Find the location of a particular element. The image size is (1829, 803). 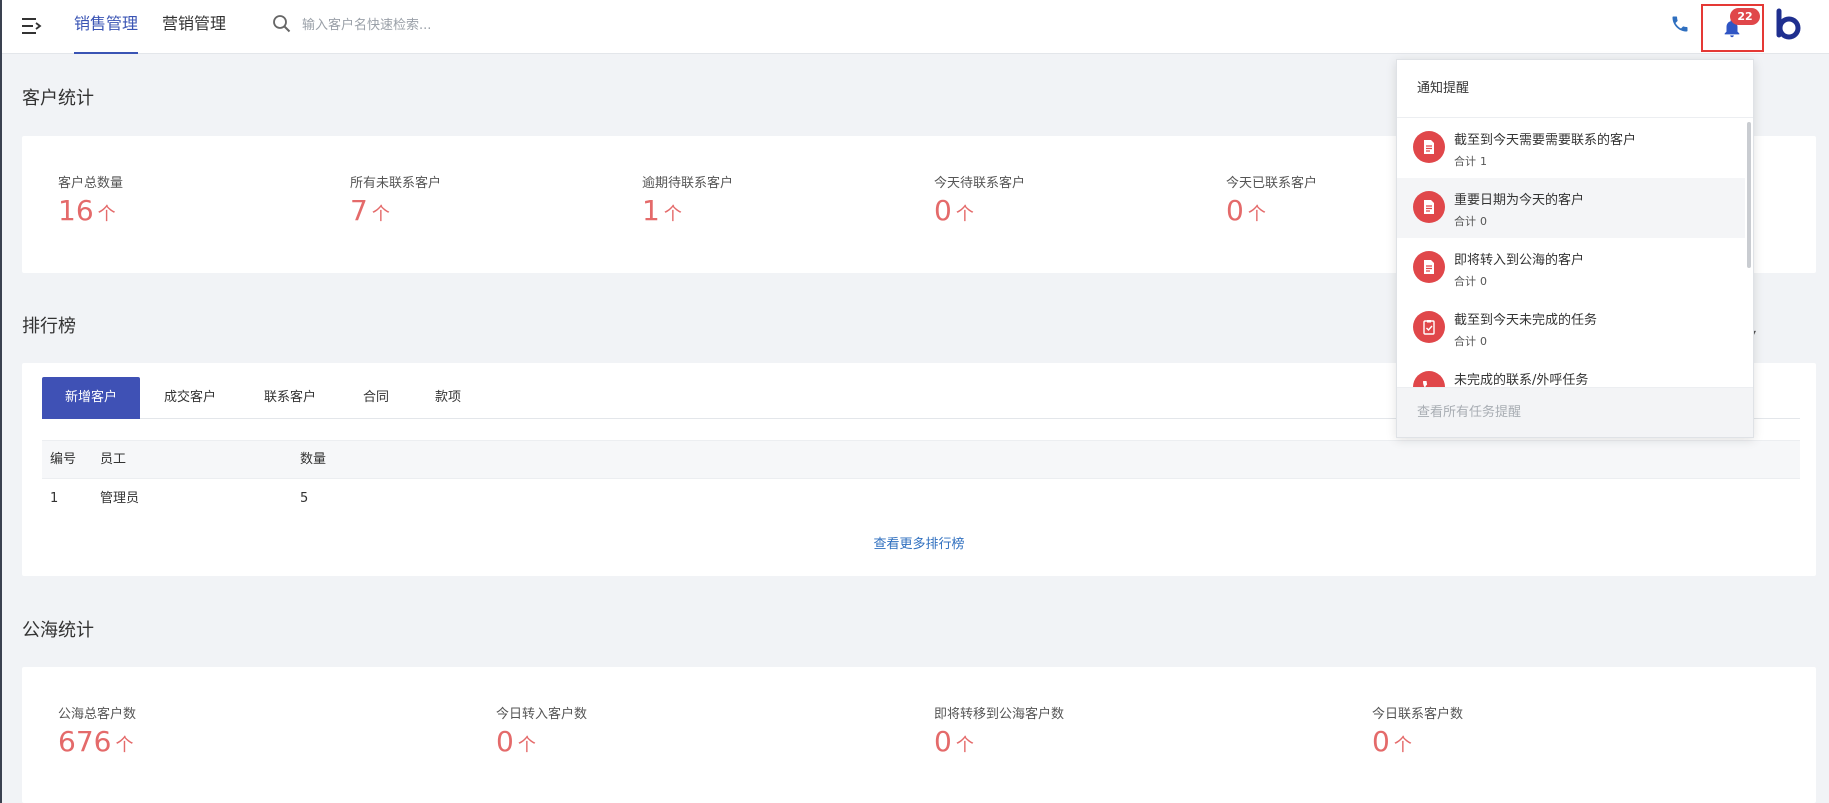

cell-employee: 管理员 is located at coordinates (120, 498).